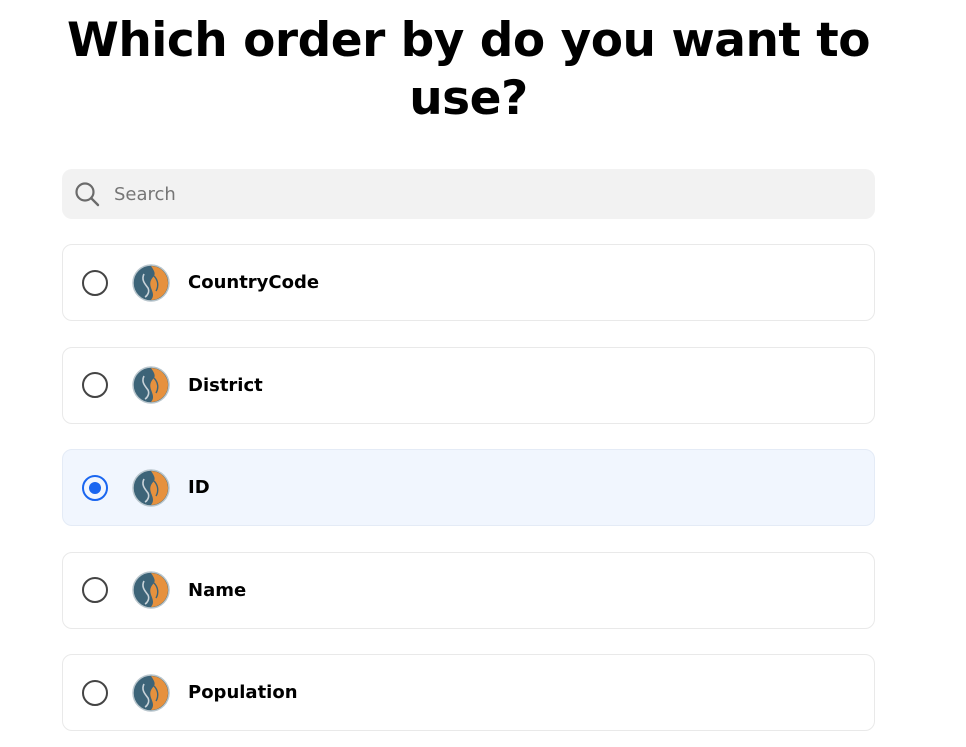 The image size is (966, 747). What do you see at coordinates (468, 590) in the screenshot?
I see `option-name: Name` at bounding box center [468, 590].